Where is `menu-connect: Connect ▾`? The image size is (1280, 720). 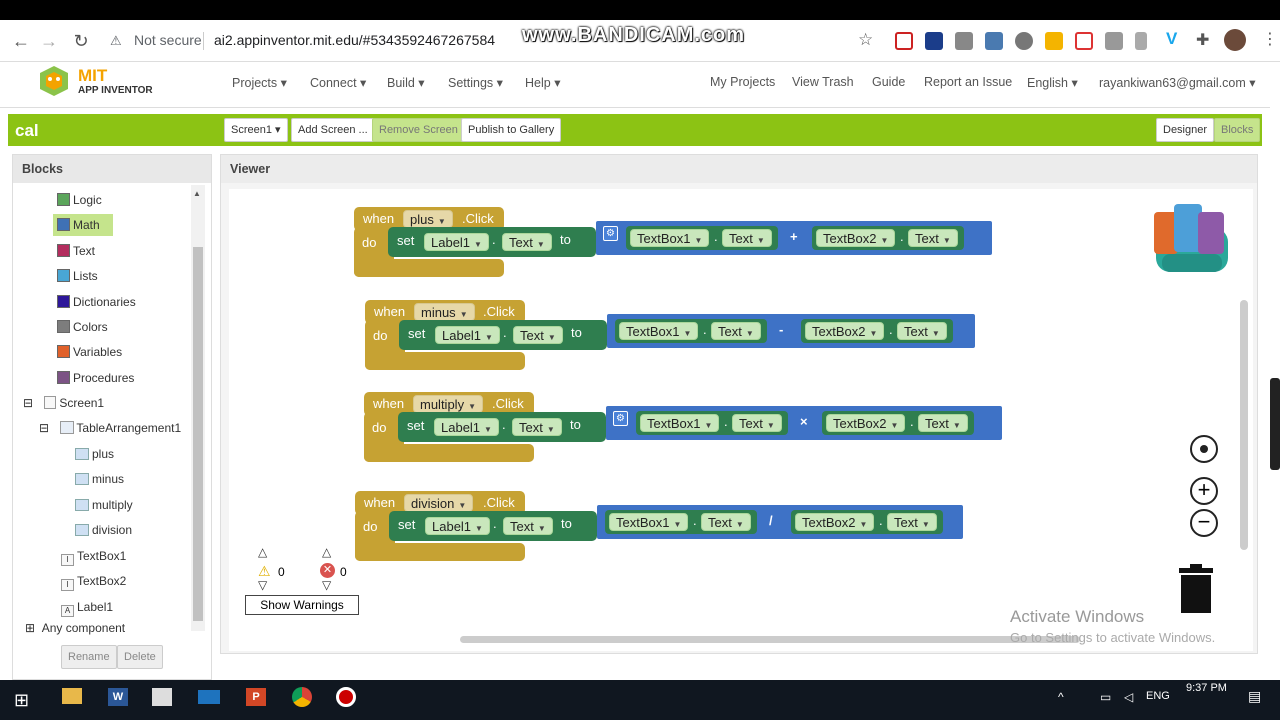 menu-connect: Connect ▾ is located at coordinates (338, 82).